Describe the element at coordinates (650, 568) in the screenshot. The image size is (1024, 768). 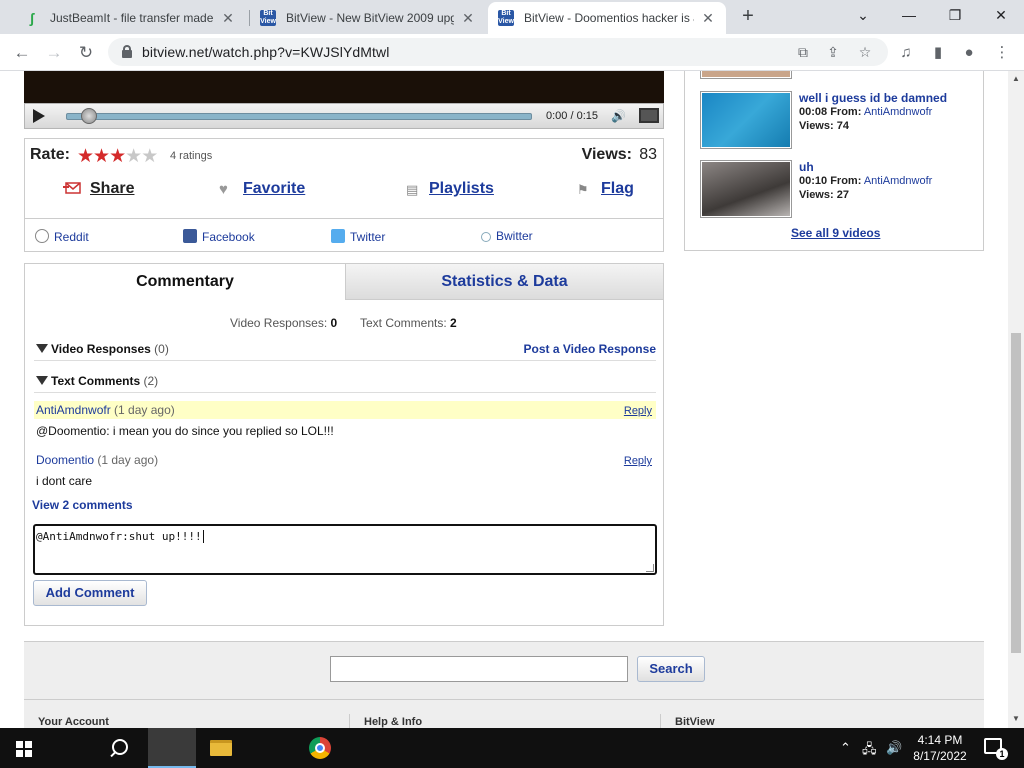
I see `resize-handle-icon` at that location.